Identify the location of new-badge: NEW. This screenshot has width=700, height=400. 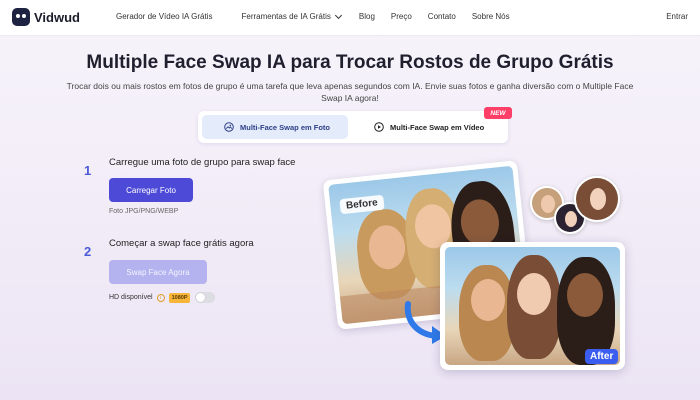
(498, 113).